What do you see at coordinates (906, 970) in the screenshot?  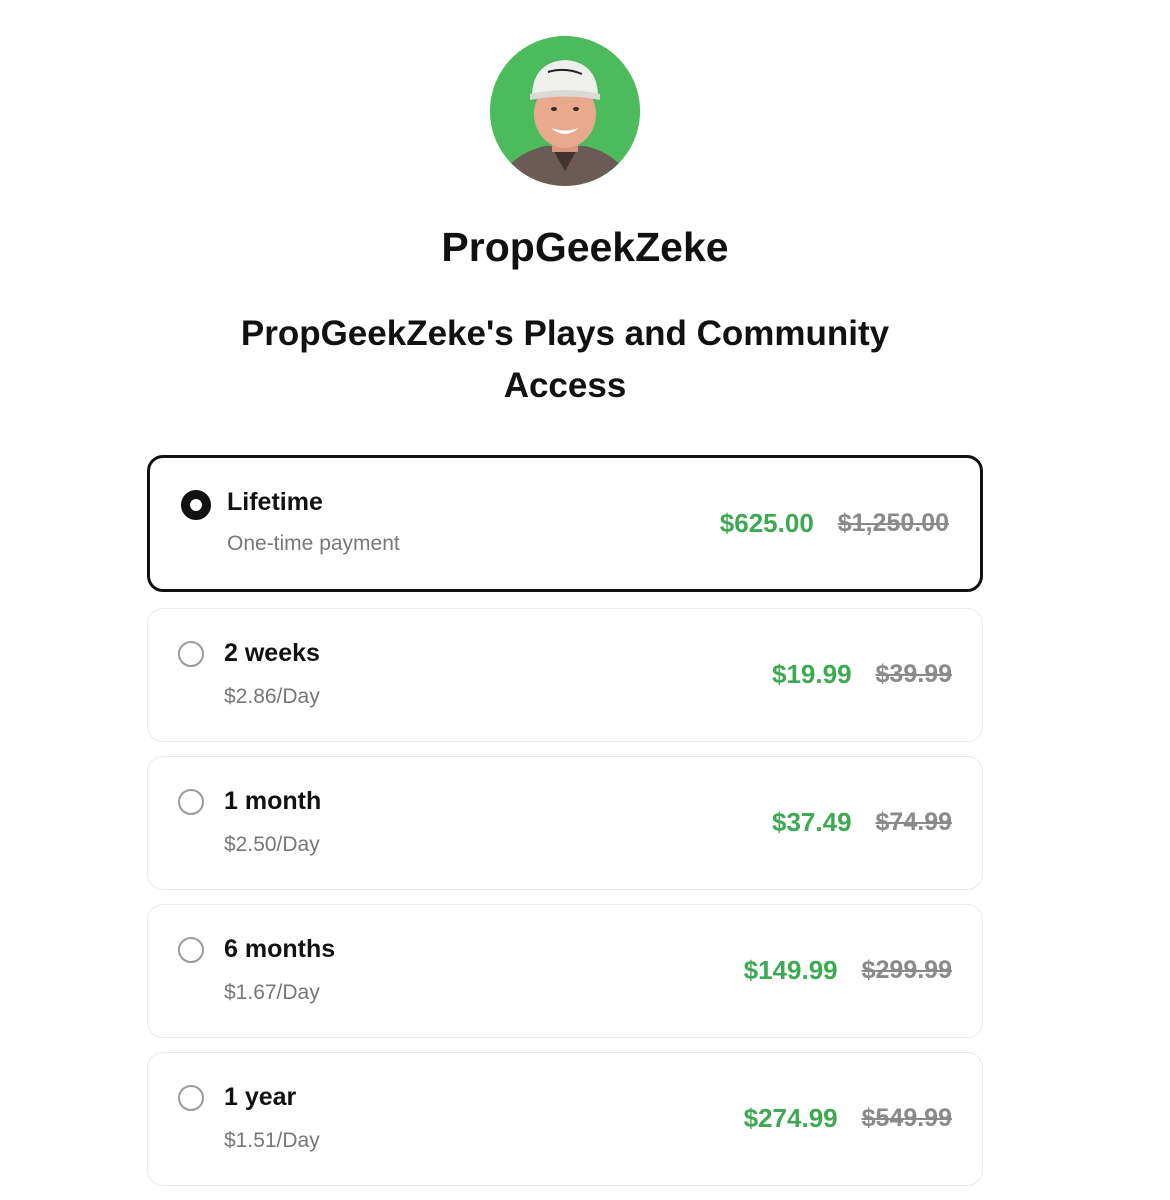 I see `plan-original-price: $299.99` at bounding box center [906, 970].